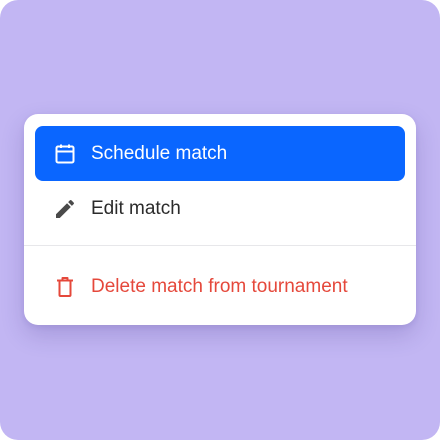 This screenshot has height=440, width=440. I want to click on menu-item-label: Delete match from tournament, so click(219, 286).